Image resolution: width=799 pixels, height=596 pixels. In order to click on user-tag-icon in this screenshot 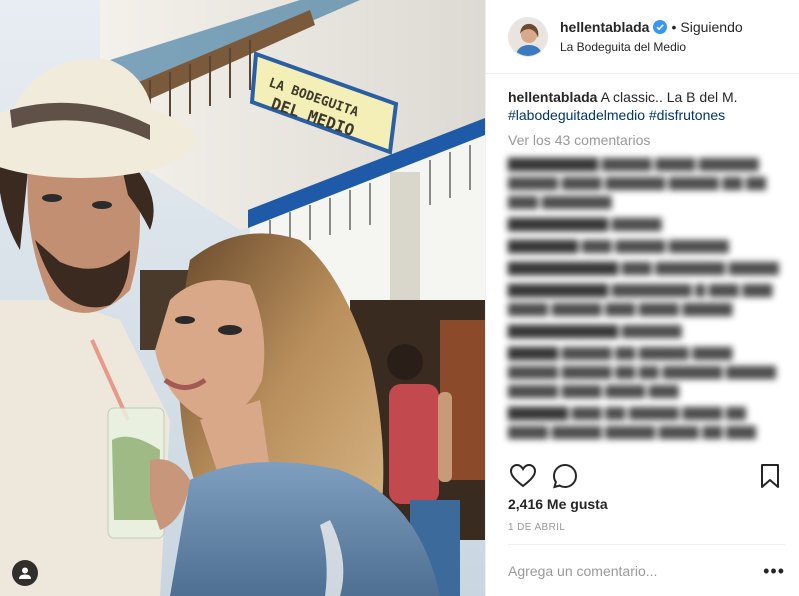, I will do `click(25, 573)`.